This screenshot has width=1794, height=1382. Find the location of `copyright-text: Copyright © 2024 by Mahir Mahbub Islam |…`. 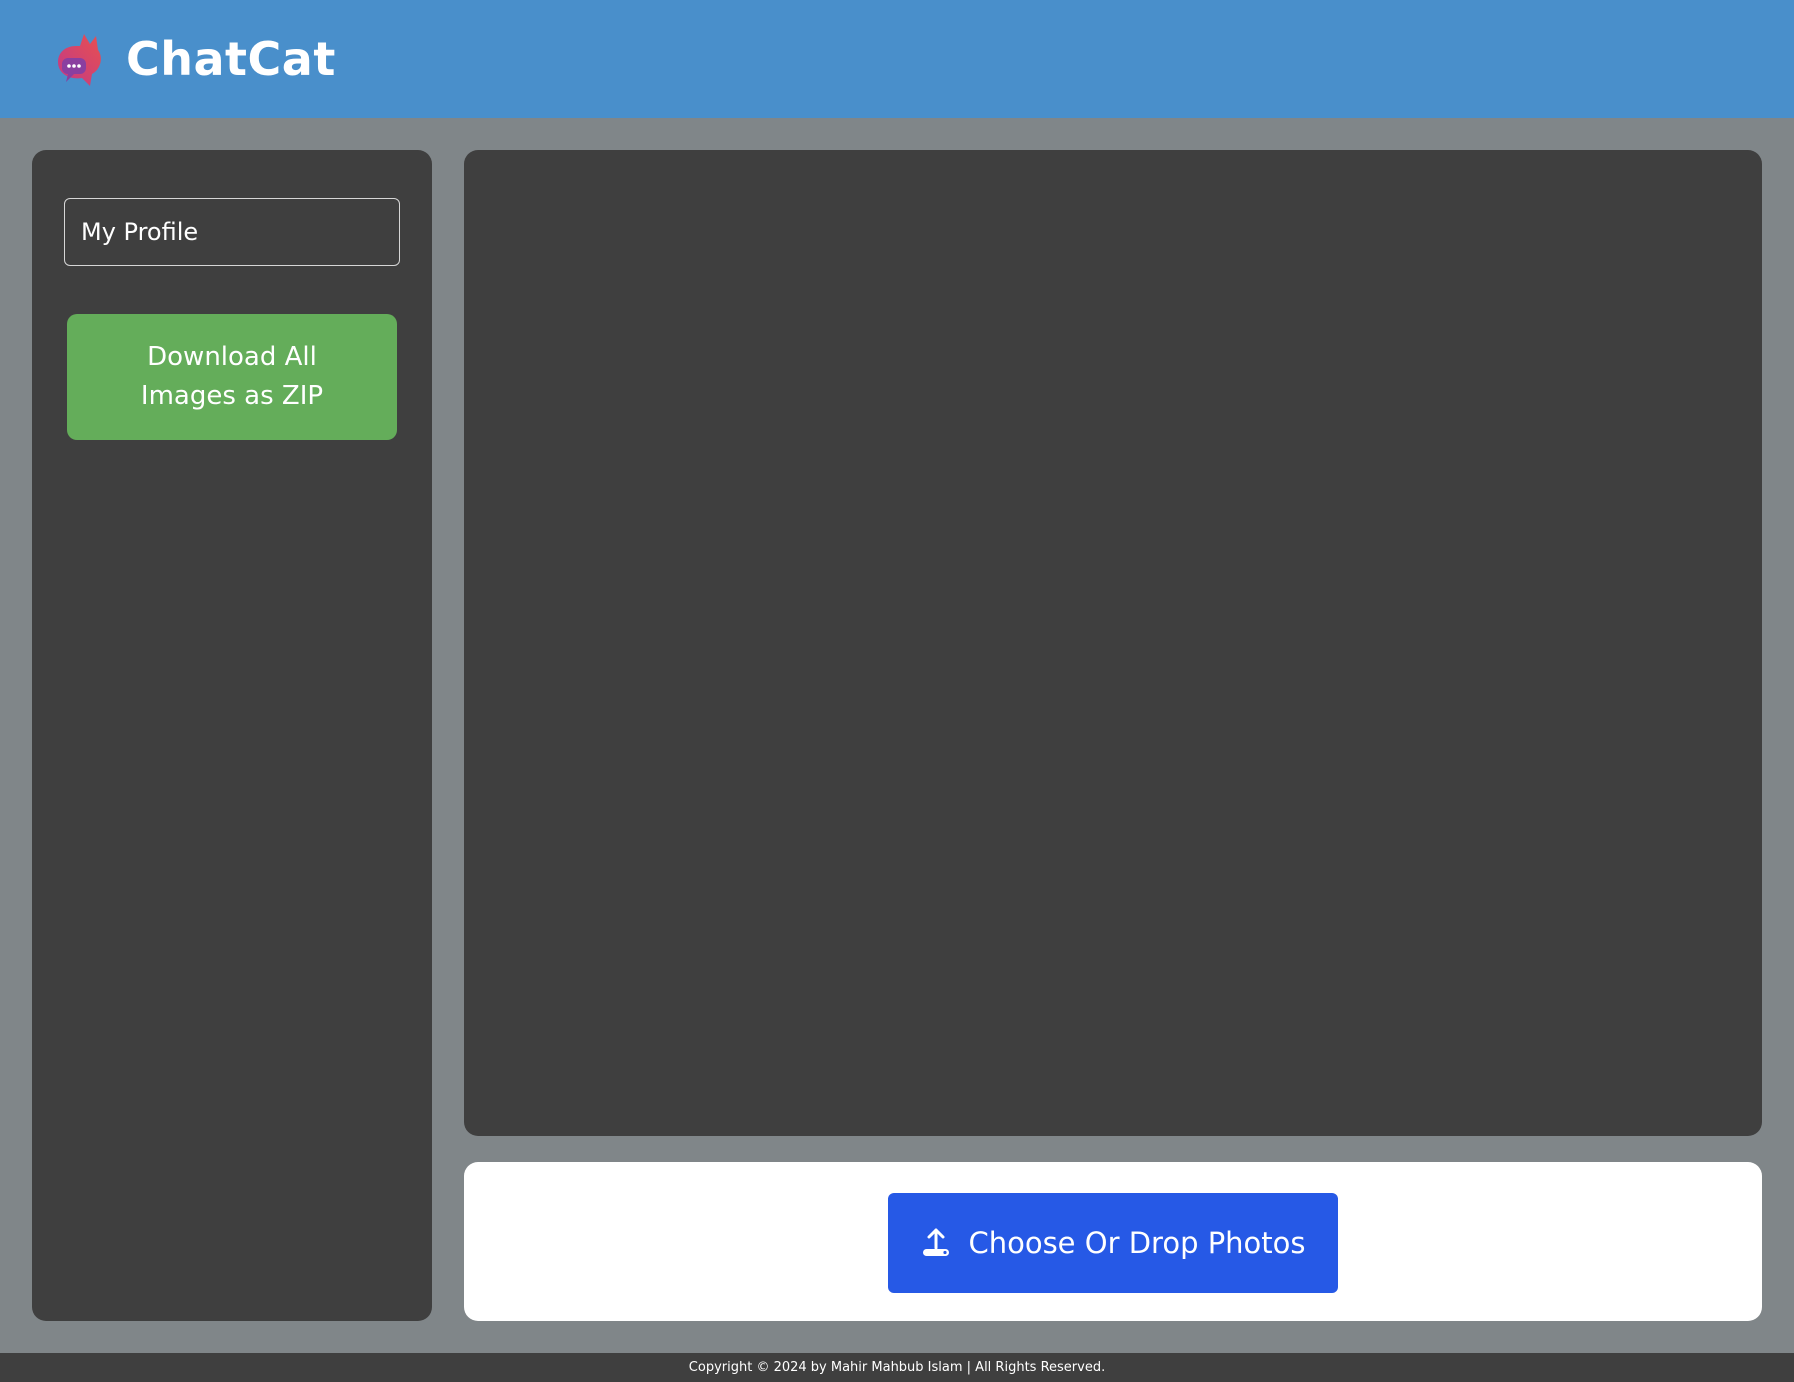

copyright-text: Copyright © 2024 by Mahir Mahbub Islam |… is located at coordinates (897, 1367).